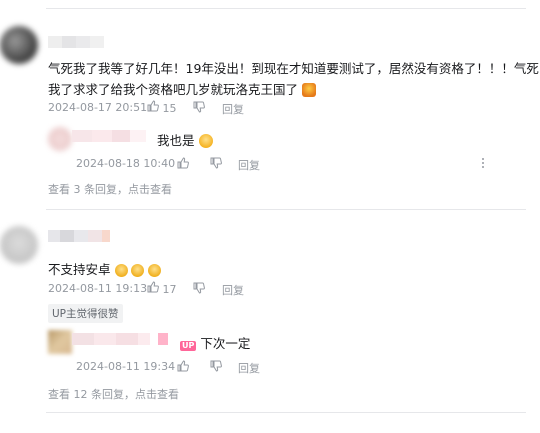  Describe the element at coordinates (176, 140) in the screenshot. I see `reply-text-content: 我也是` at that location.